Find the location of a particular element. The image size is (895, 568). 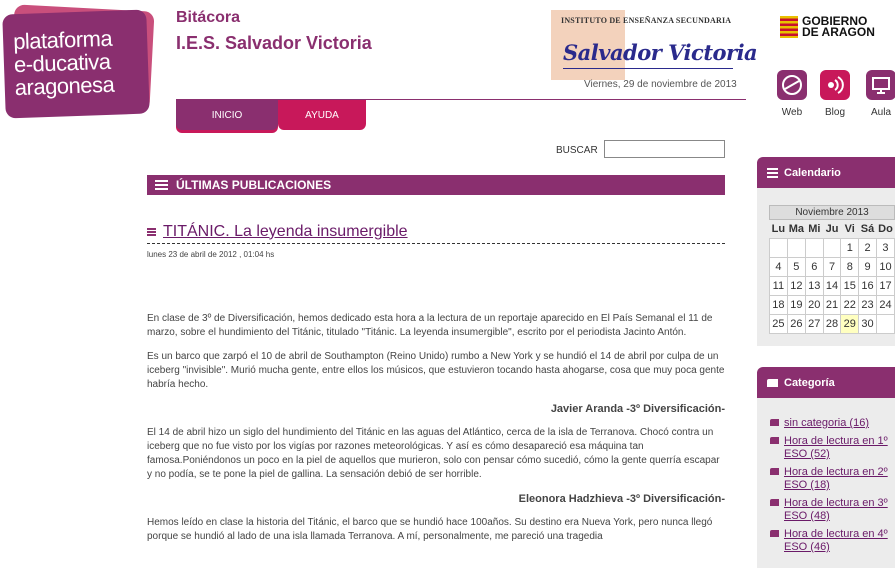

calendar-month: Noviembre 2013 is located at coordinates (832, 212).